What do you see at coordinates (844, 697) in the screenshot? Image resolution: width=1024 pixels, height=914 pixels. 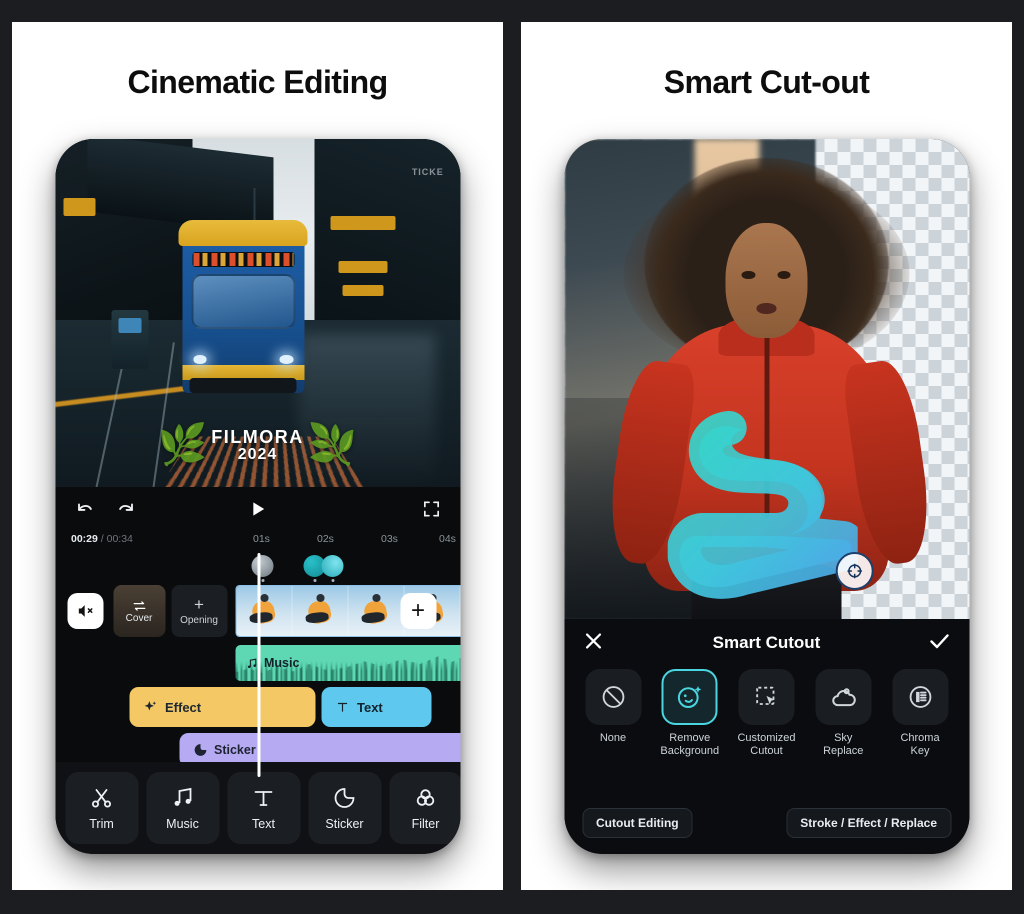 I see `sky-replace-cloud-icon` at bounding box center [844, 697].